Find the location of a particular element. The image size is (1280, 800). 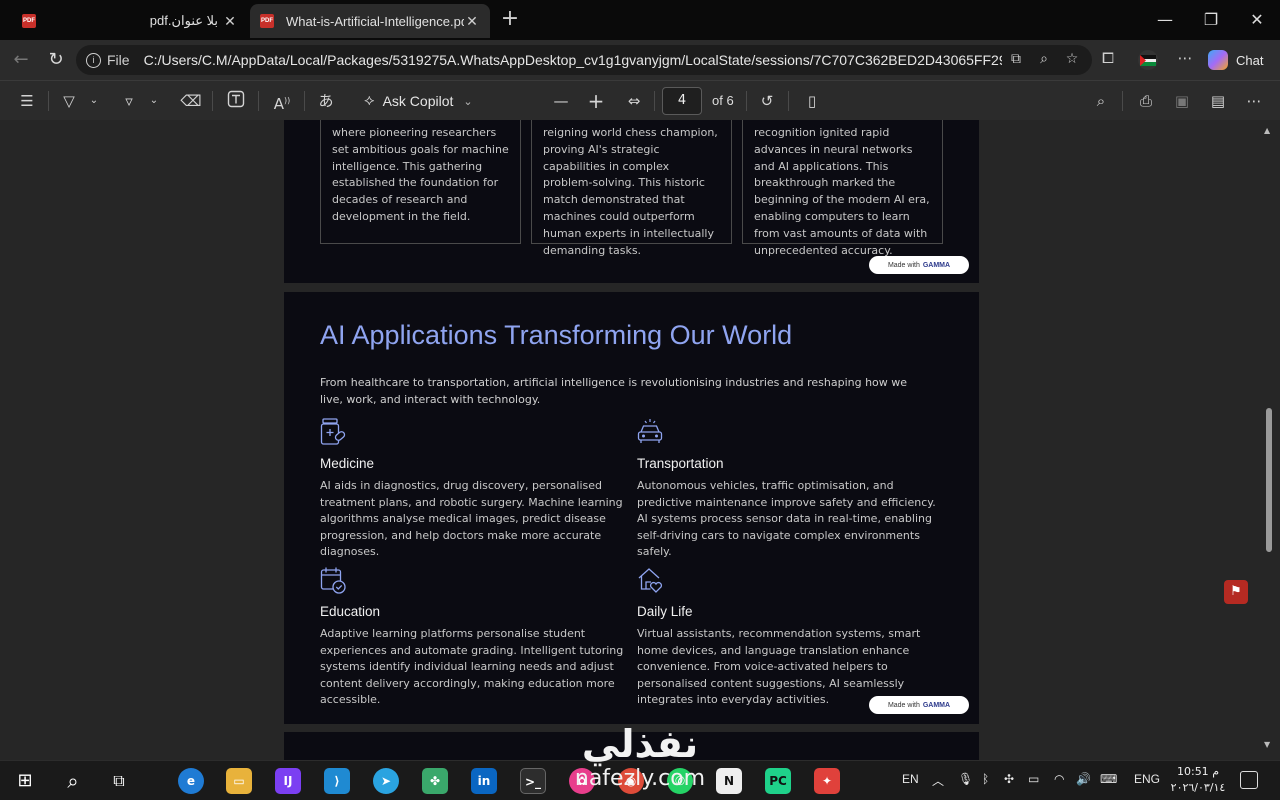

save-icon: ▣ is located at coordinates (1182, 101).